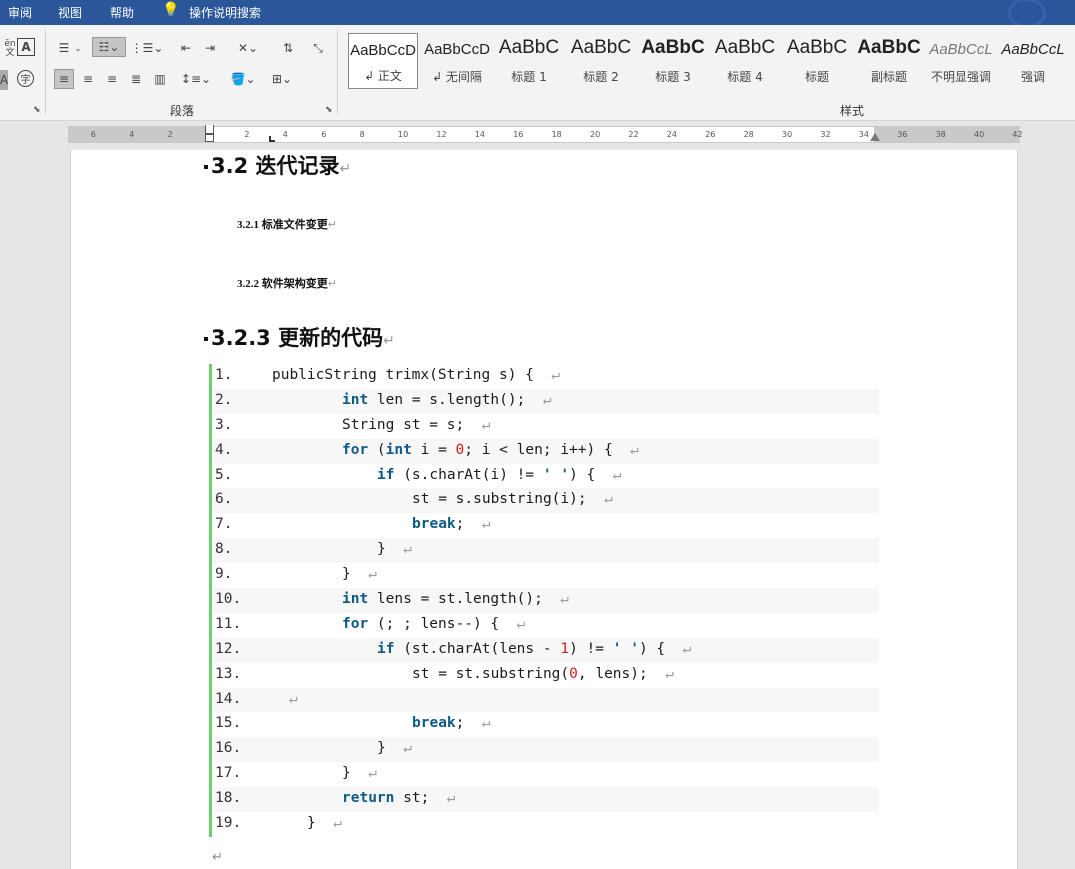  What do you see at coordinates (132, 134) in the screenshot?
I see `ruler-number: 4` at bounding box center [132, 134].